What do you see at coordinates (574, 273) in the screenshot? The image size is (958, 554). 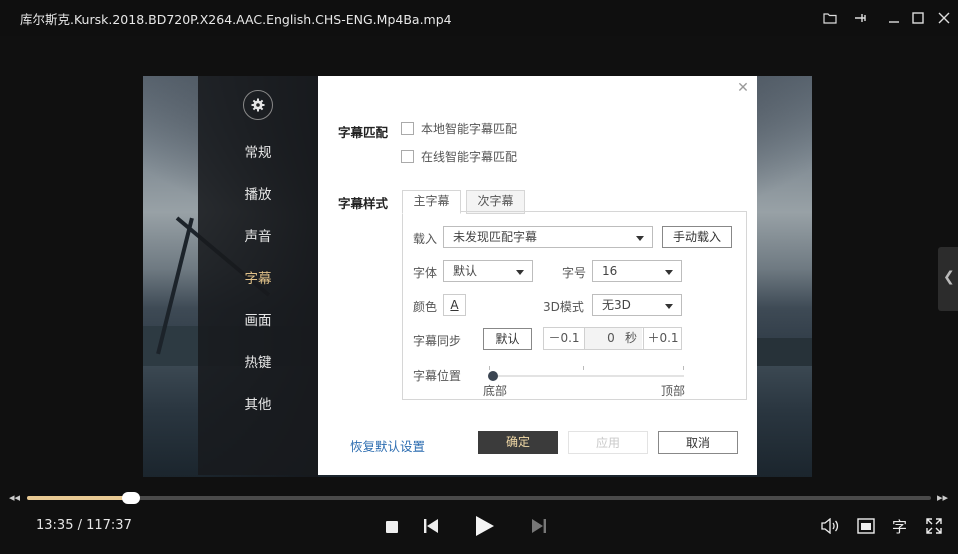 I see `size-label: 字号` at bounding box center [574, 273].